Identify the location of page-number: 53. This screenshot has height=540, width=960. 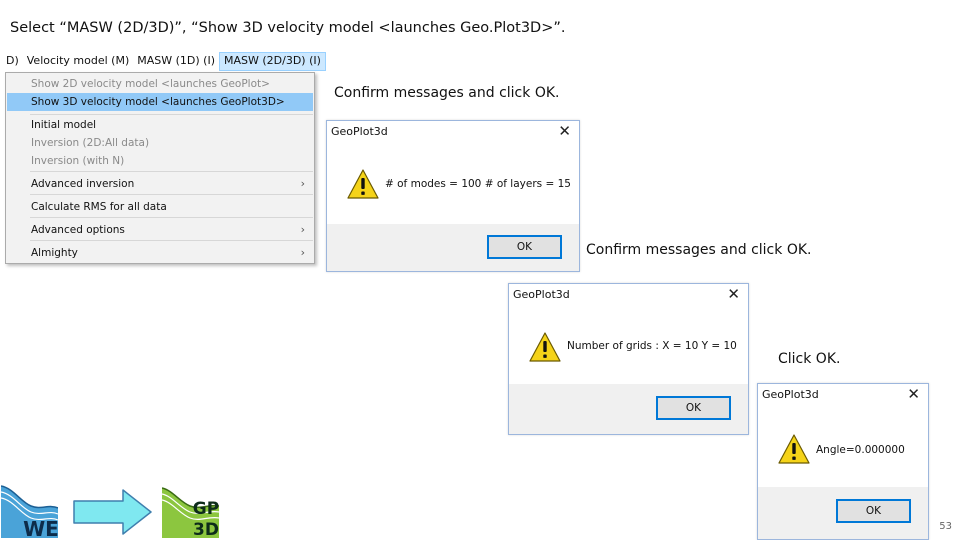
(945, 526).